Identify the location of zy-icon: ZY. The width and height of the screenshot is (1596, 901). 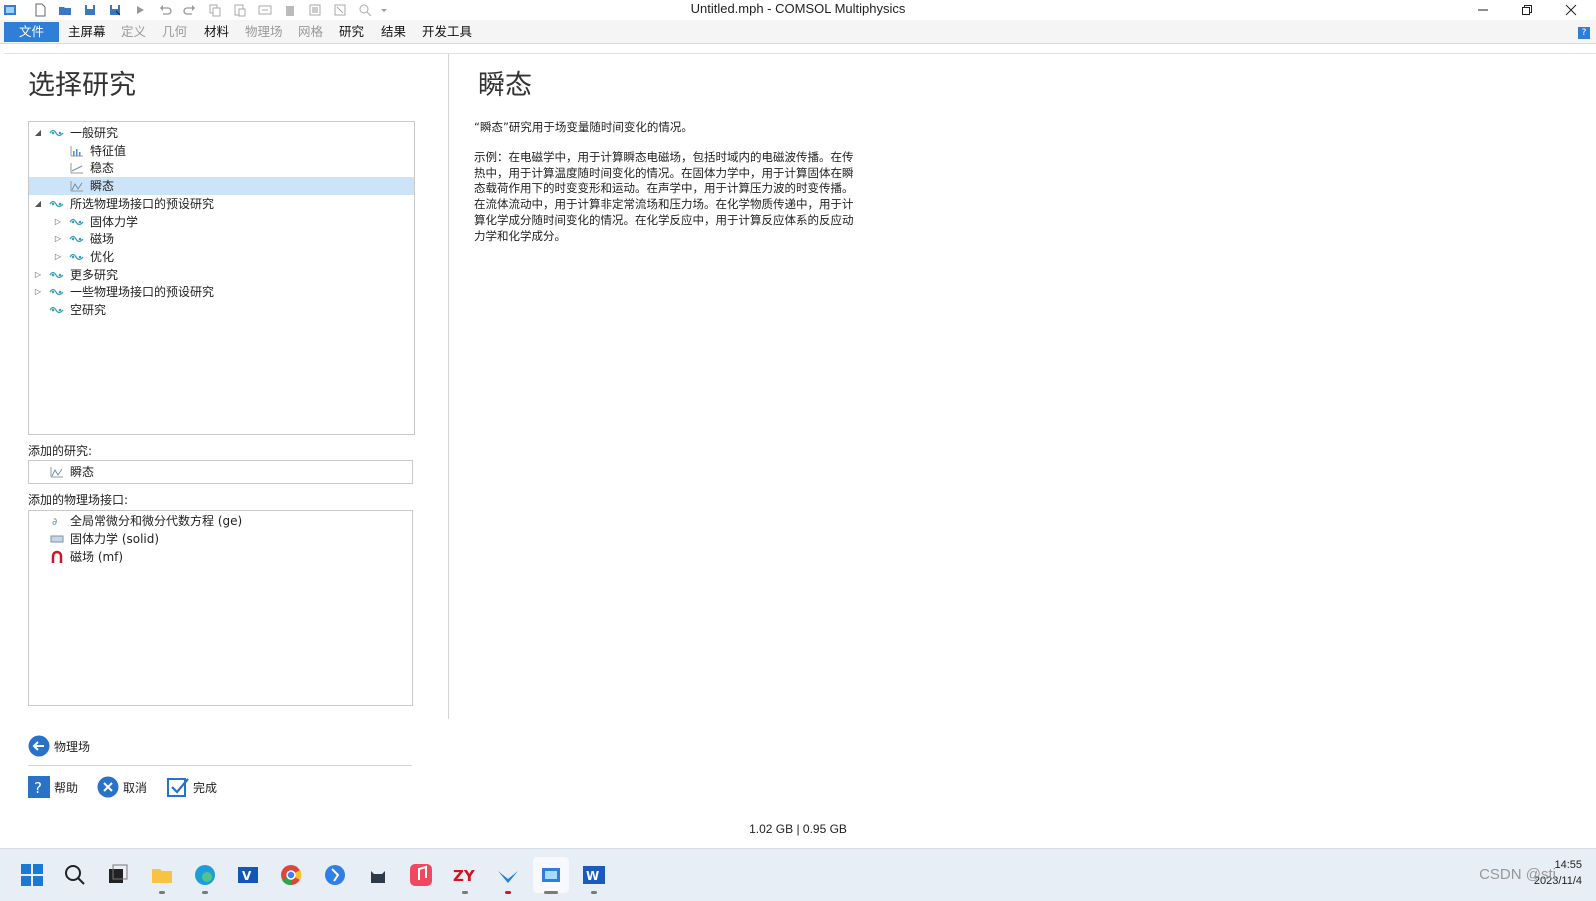
(465, 875).